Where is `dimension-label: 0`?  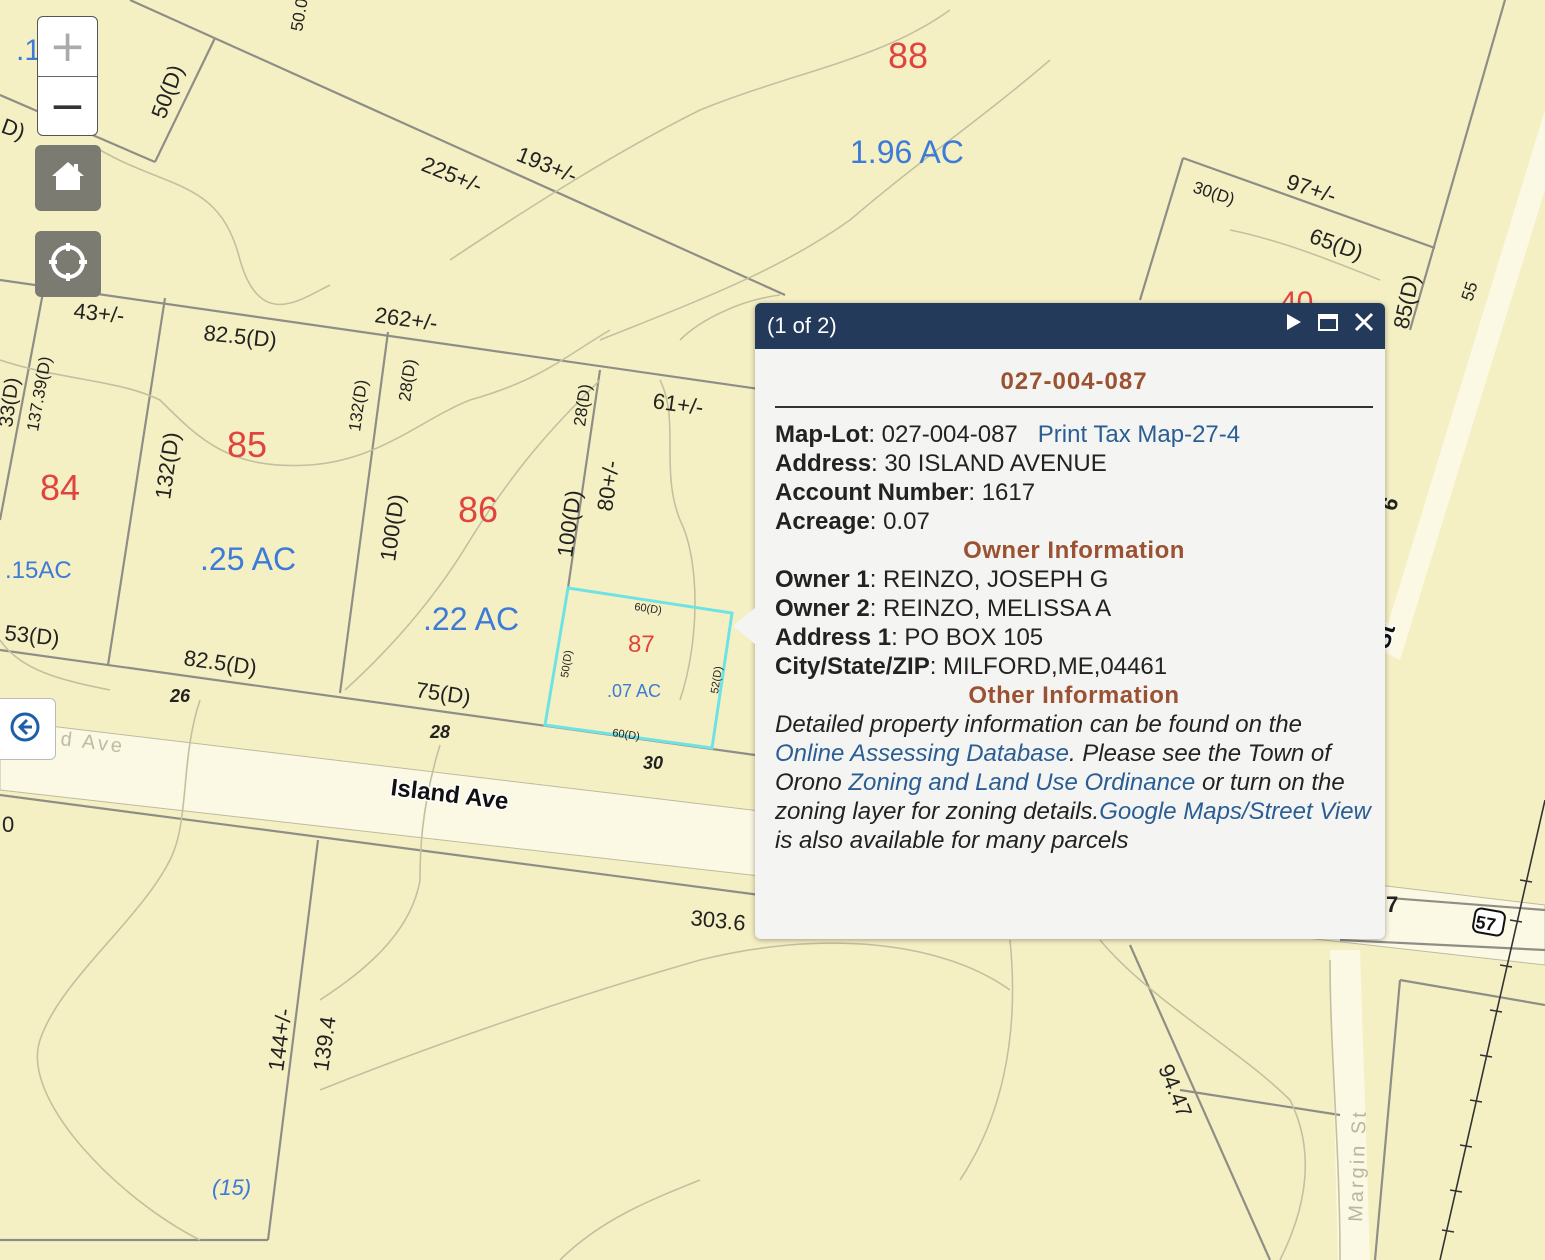 dimension-label: 0 is located at coordinates (8, 824).